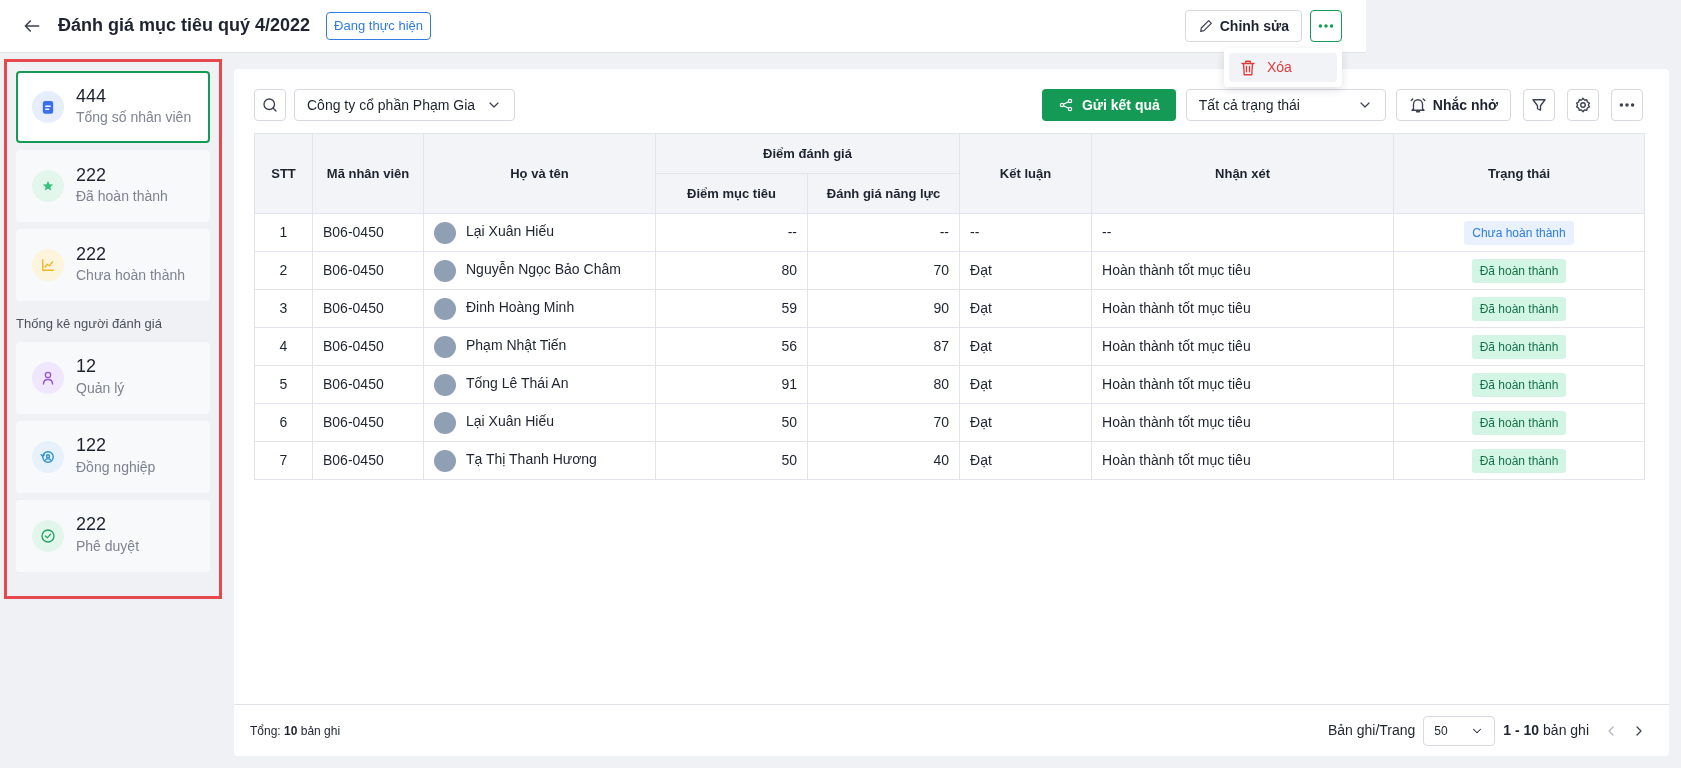  What do you see at coordinates (283, 270) in the screenshot?
I see `table-cell: 2` at bounding box center [283, 270].